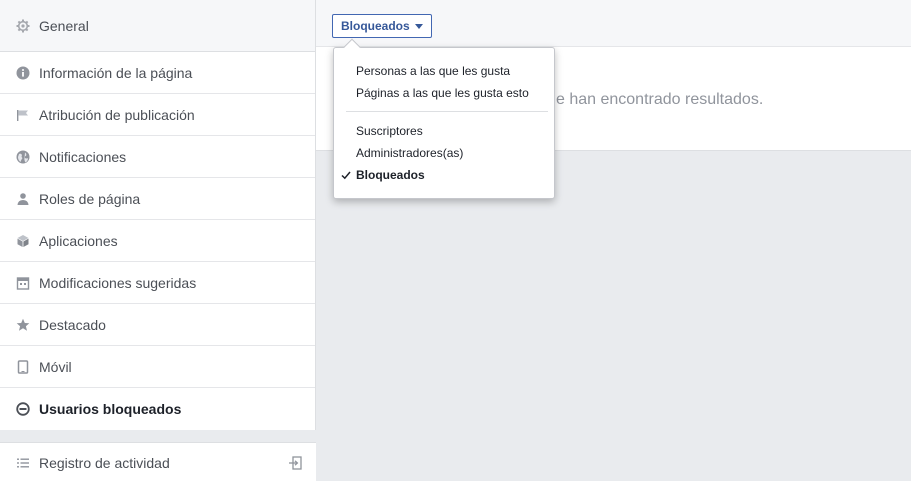  What do you see at coordinates (72, 324) in the screenshot?
I see `sidebar-item-label: Destacado` at bounding box center [72, 324].